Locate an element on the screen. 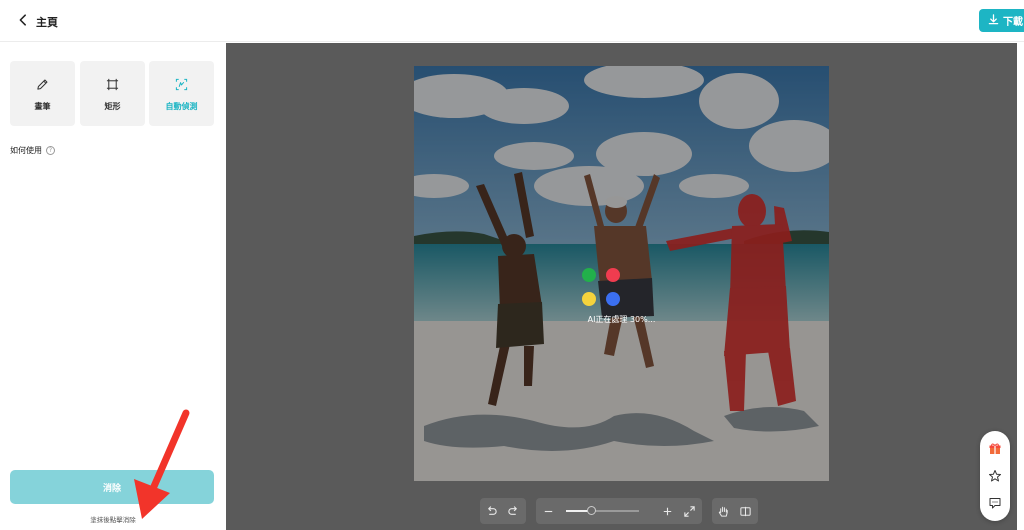  back-label: 主頁 is located at coordinates (47, 22).